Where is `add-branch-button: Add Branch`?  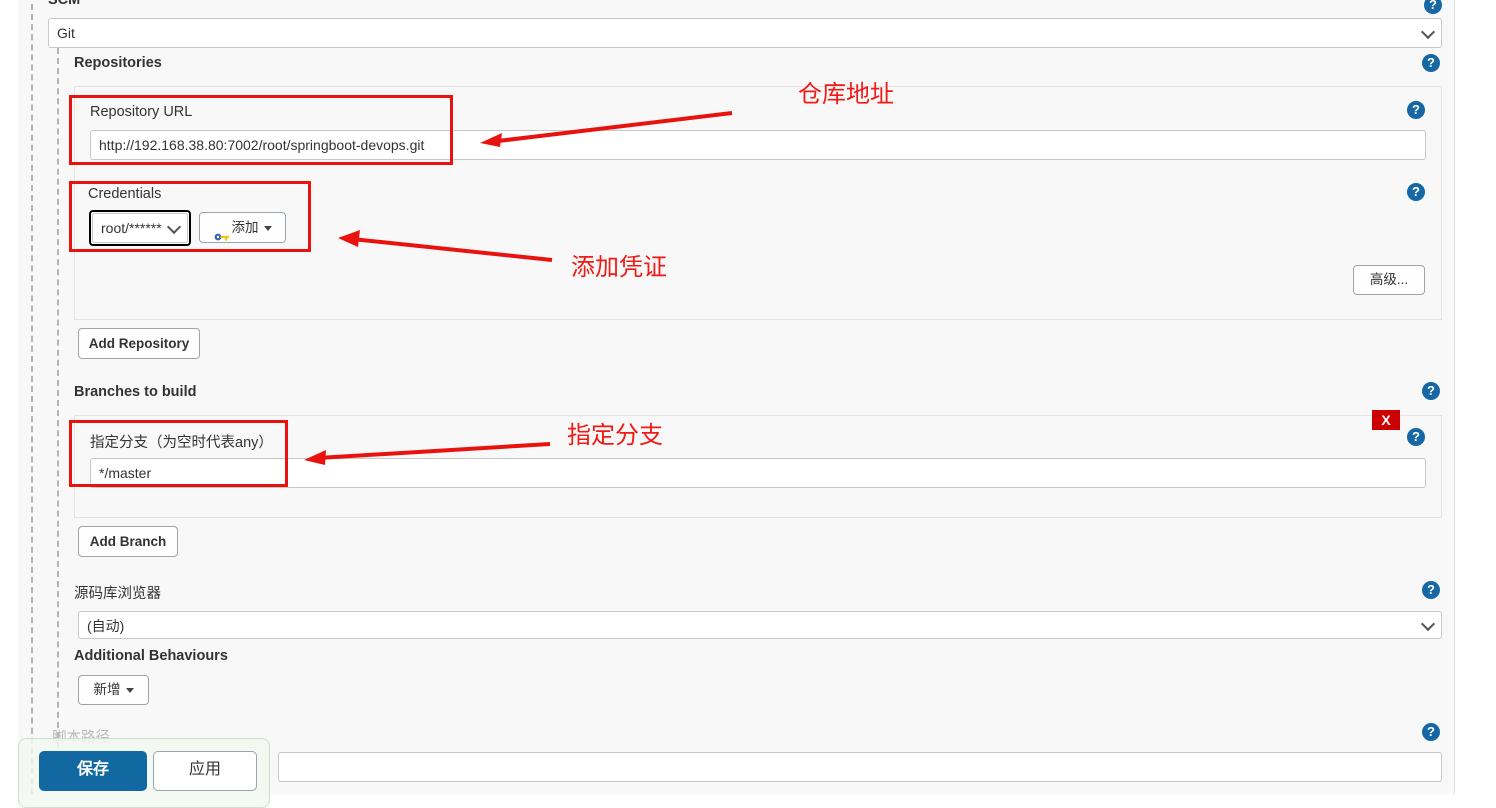
add-branch-button: Add Branch is located at coordinates (128, 541).